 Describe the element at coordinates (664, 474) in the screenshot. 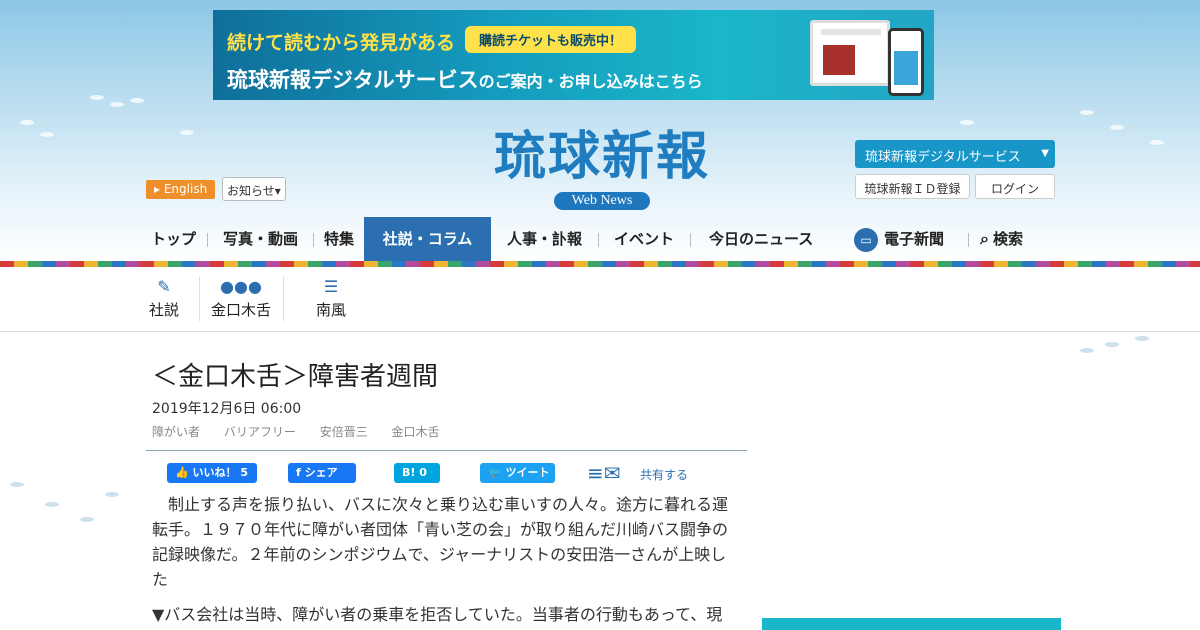

I see `share-link: 共有する` at that location.